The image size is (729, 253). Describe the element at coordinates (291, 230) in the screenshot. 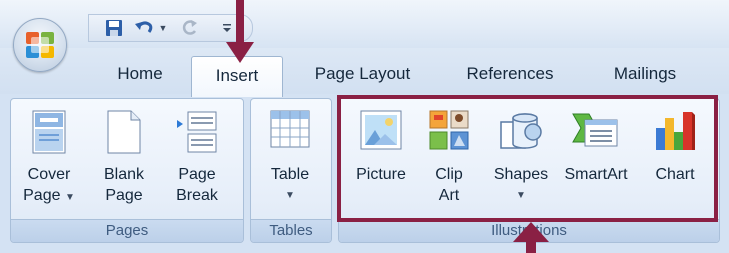

I see `group-label-tables: Tables` at that location.